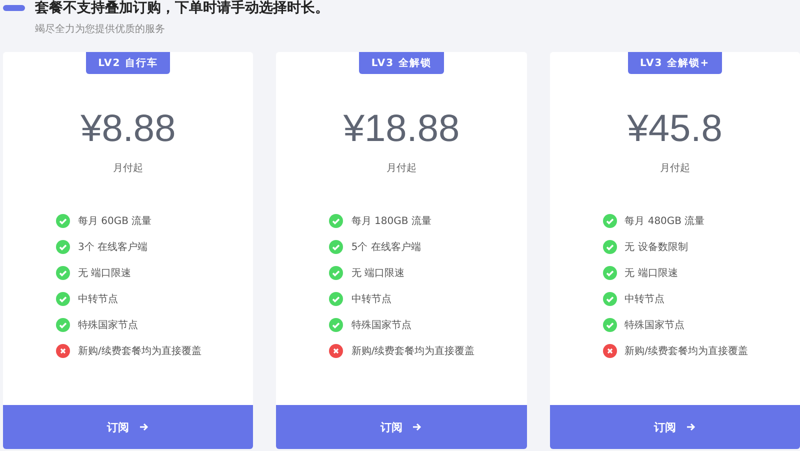 Image resolution: width=800 pixels, height=451 pixels. Describe the element at coordinates (386, 247) in the screenshot. I see `feature-text: 5个 在线客户端` at that location.